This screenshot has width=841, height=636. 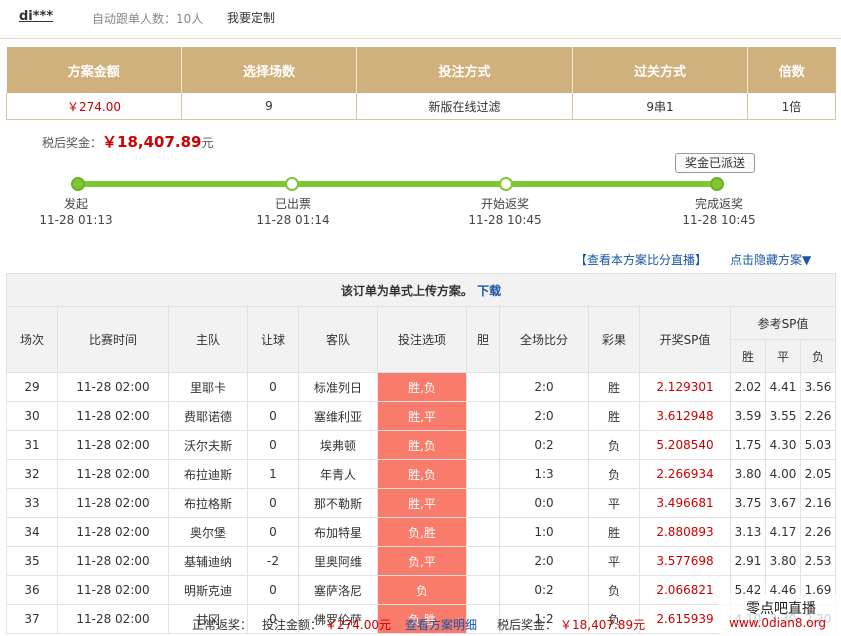 I want to click on cell-round: 32, so click(x=32, y=474).